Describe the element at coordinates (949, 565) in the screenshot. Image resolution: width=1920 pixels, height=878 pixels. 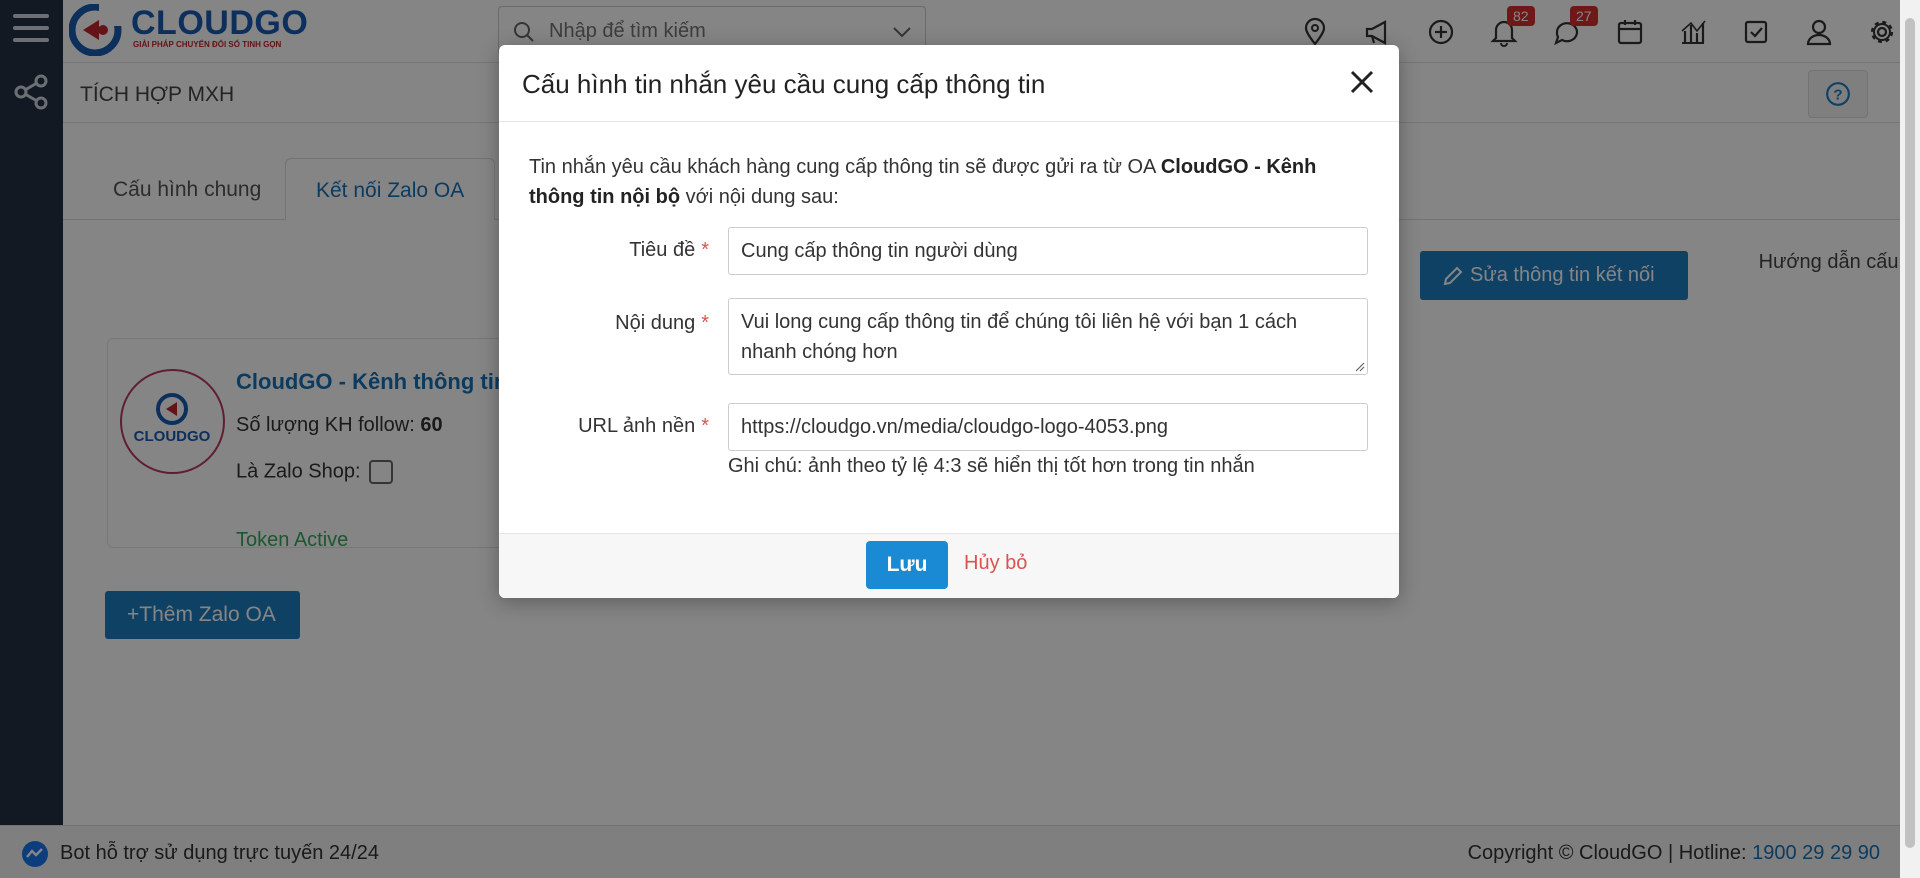
I see `modal-footer: Lưu Hủy bỏ` at that location.